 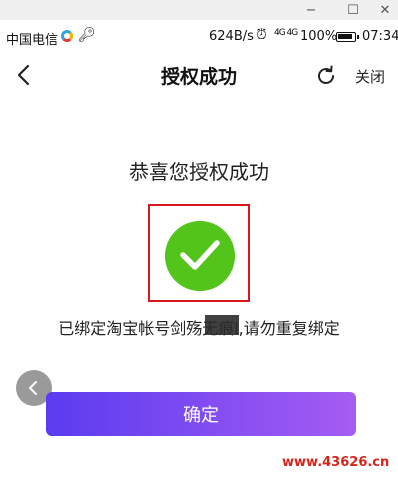 I want to click on maximize-button: ☐, so click(x=353, y=10).